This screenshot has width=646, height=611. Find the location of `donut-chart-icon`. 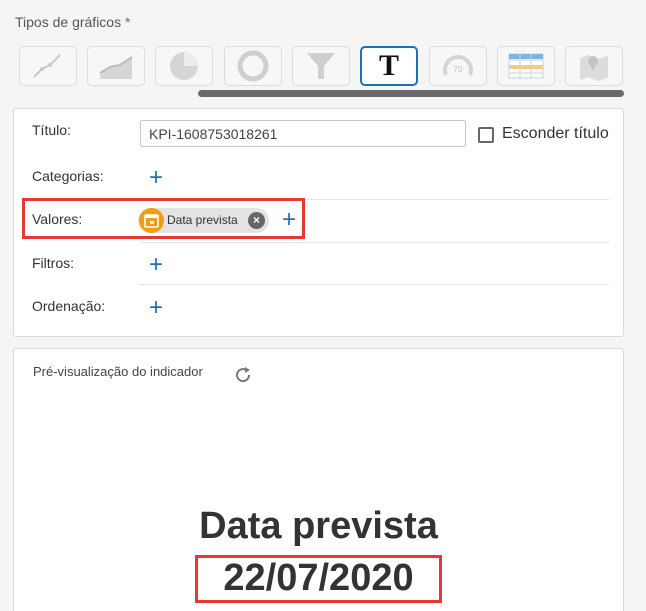

donut-chart-icon is located at coordinates (253, 66).